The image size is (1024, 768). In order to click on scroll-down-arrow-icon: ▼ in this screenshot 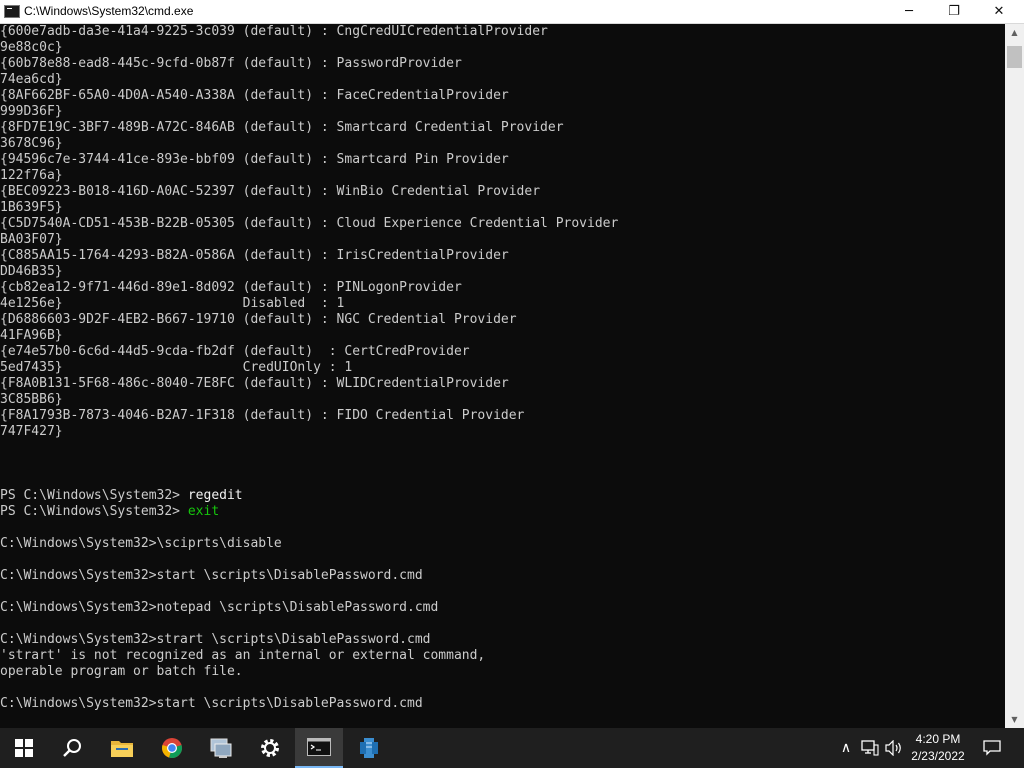, I will do `click(1014, 719)`.